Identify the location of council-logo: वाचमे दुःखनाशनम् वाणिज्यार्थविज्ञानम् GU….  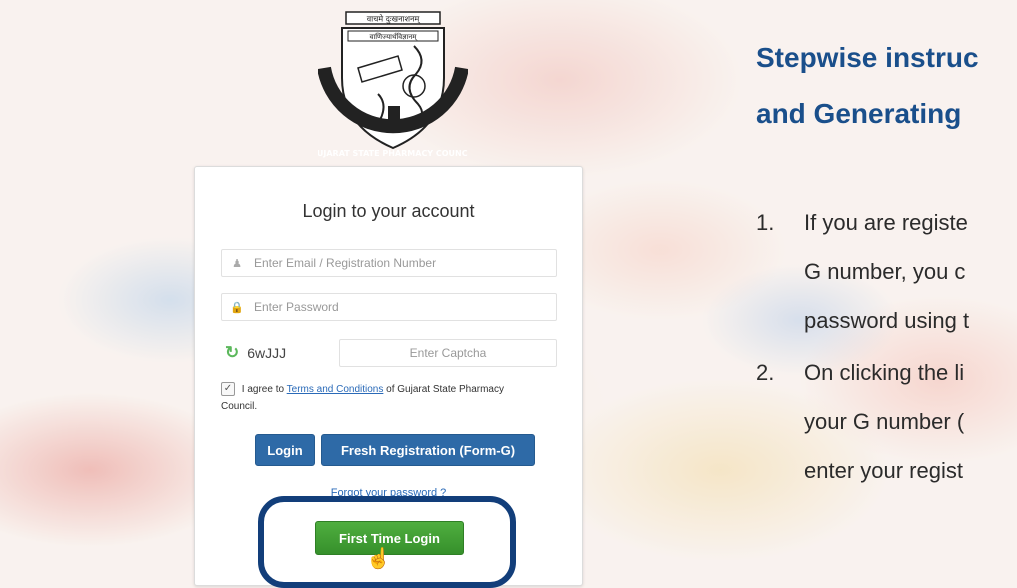
(393, 84).